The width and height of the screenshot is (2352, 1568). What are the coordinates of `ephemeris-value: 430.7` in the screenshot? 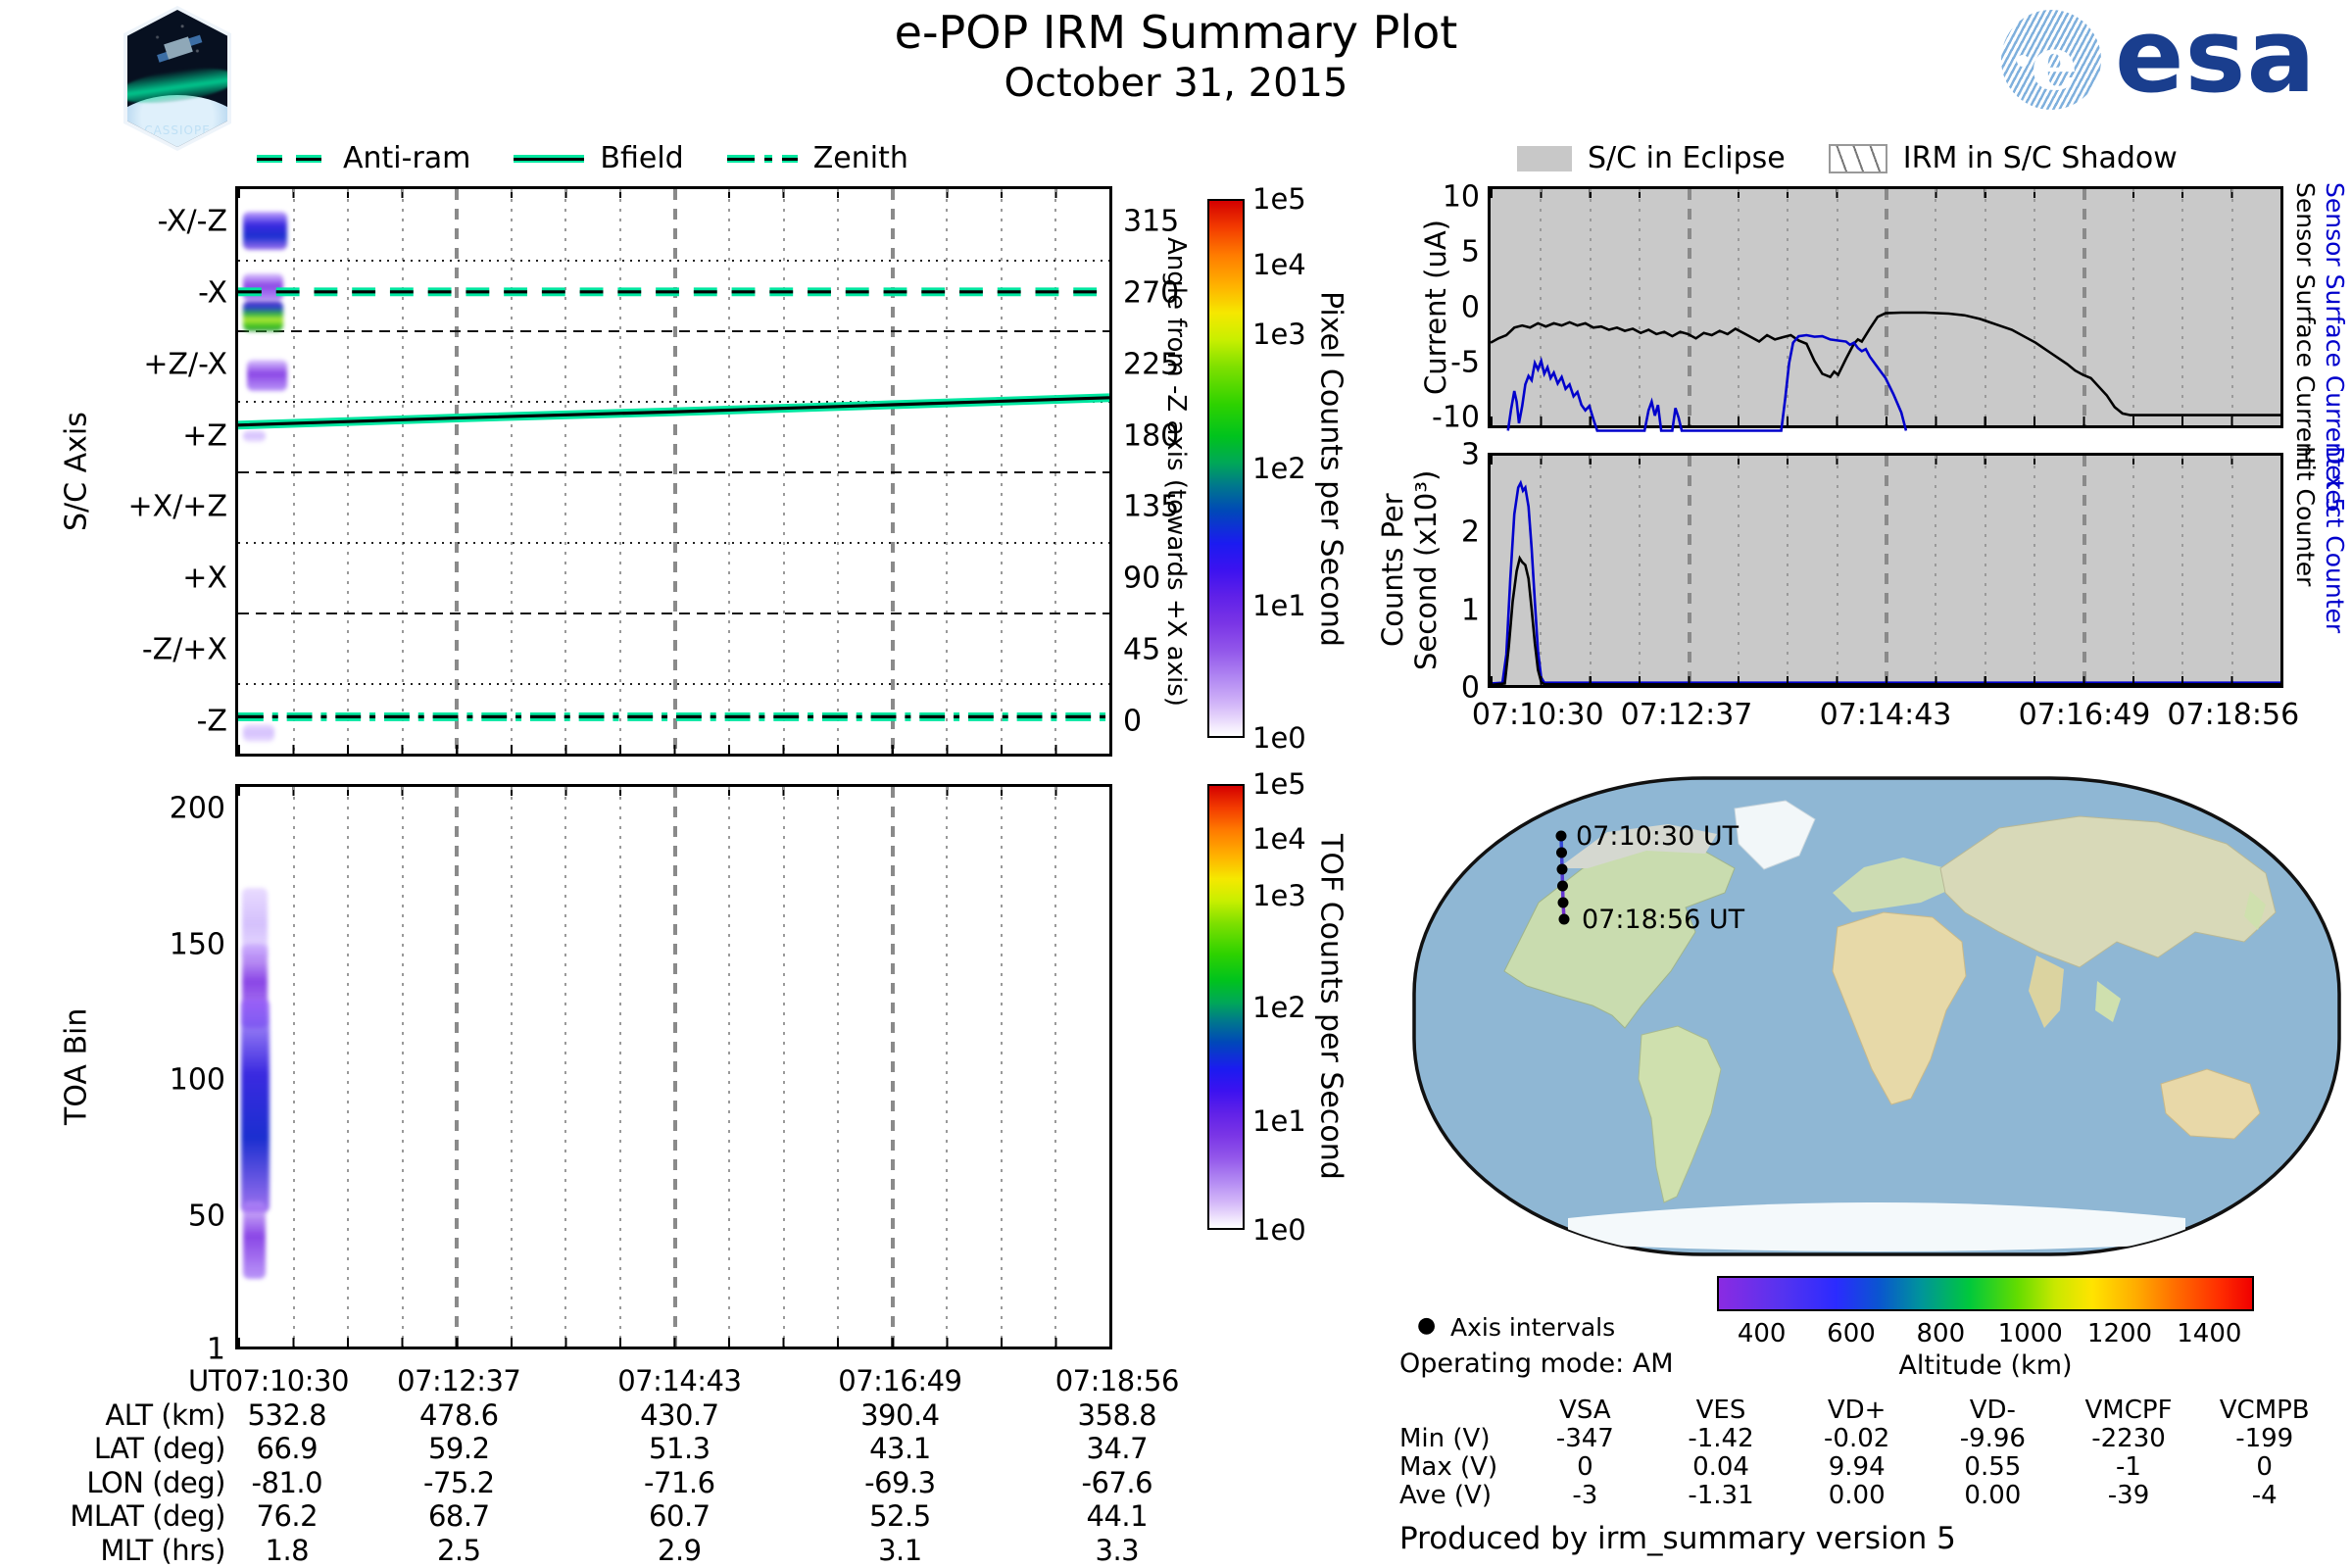 It's located at (679, 1415).